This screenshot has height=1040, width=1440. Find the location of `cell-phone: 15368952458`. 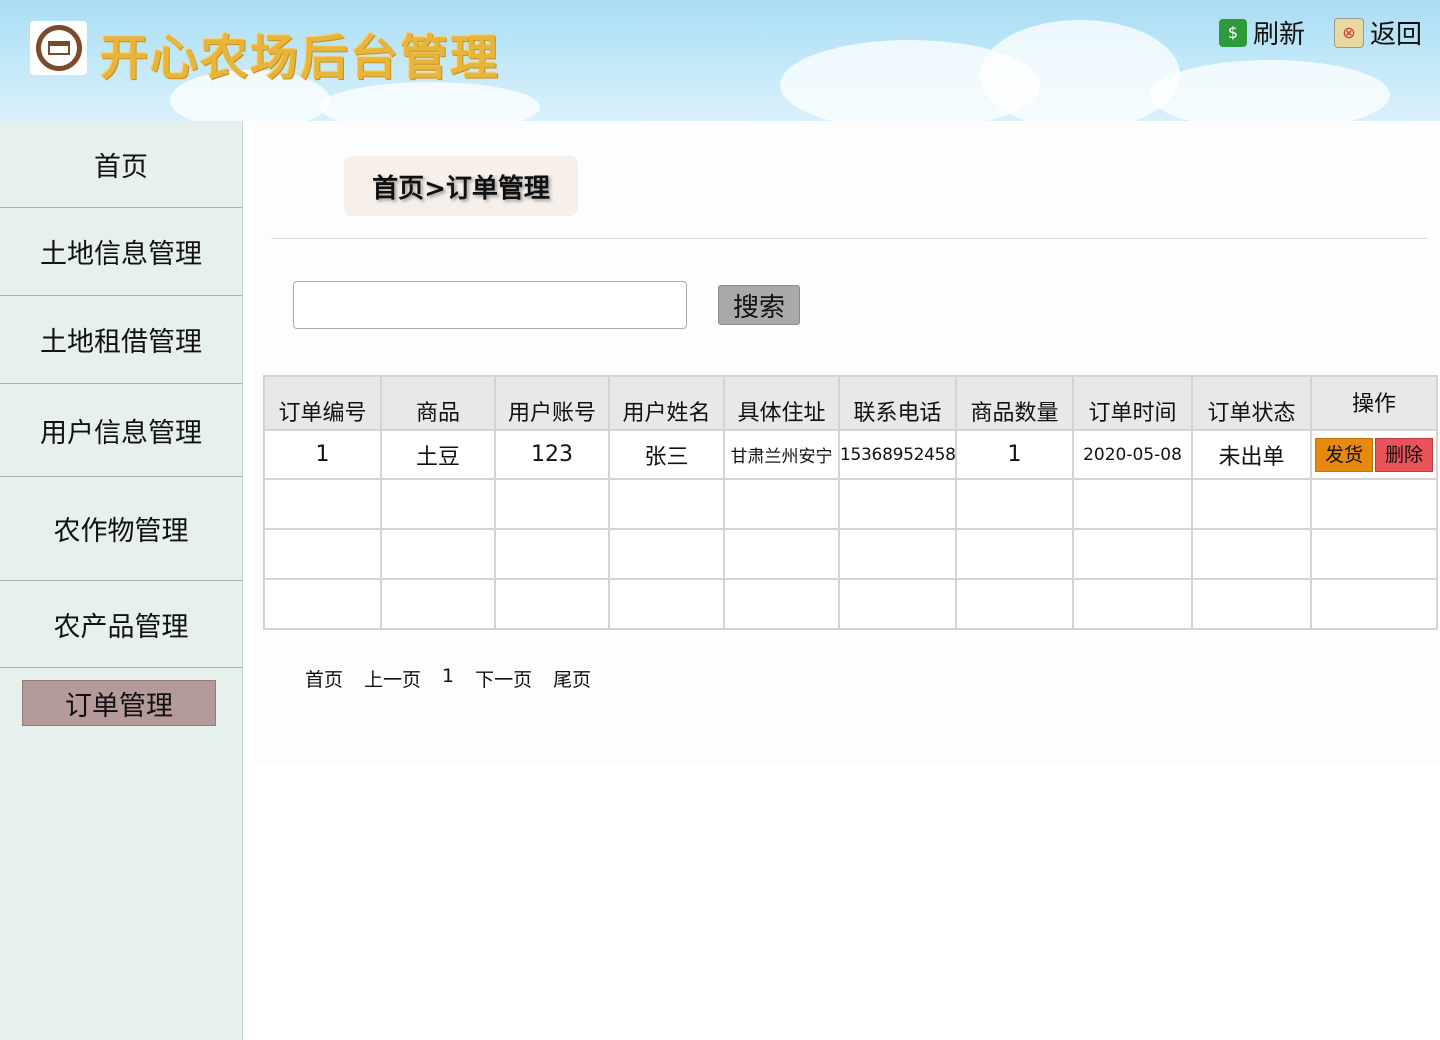

cell-phone: 15368952458 is located at coordinates (897, 454).